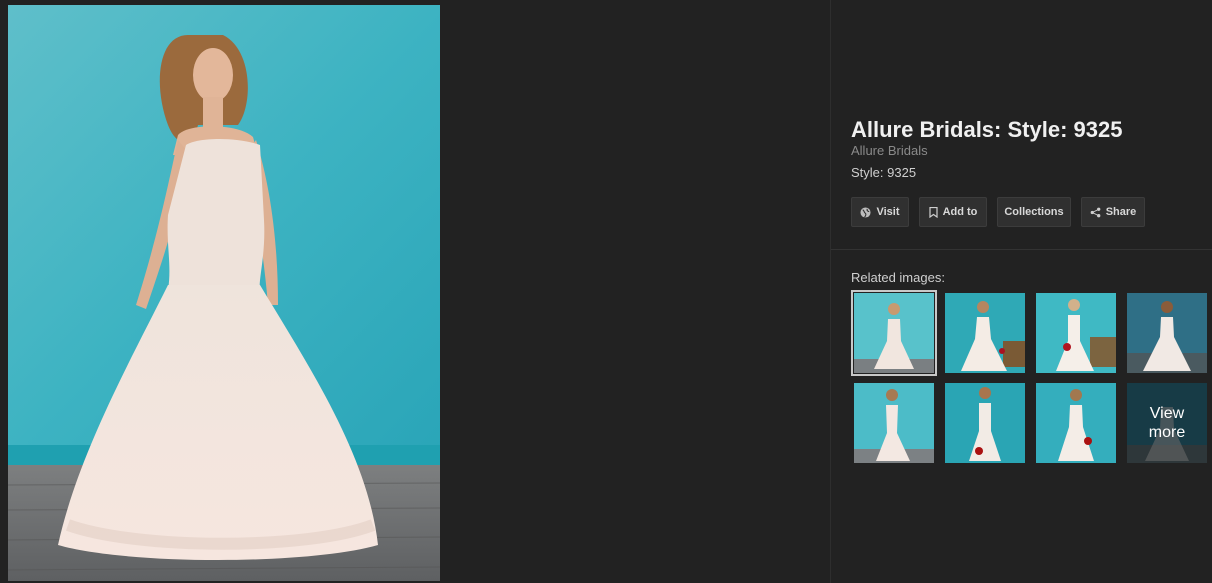  I want to click on share-icon, so click(1095, 212).